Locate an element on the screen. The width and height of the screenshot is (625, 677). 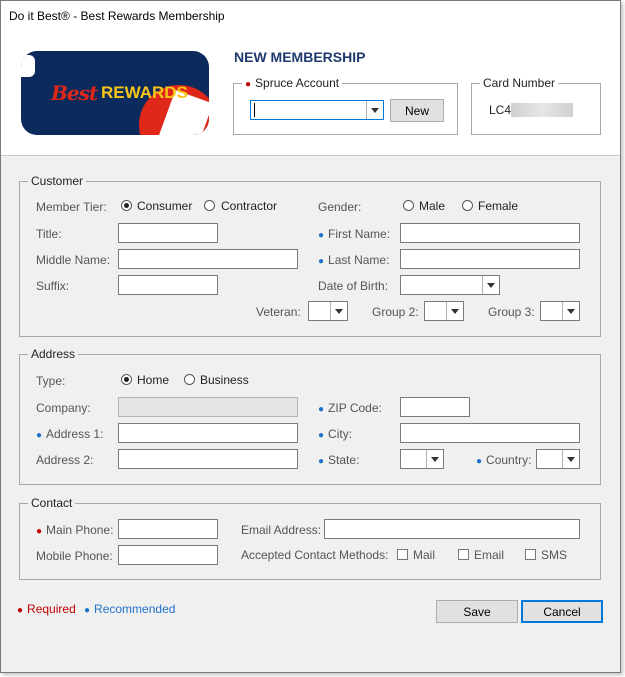
mobile-phone-field is located at coordinates (168, 555).